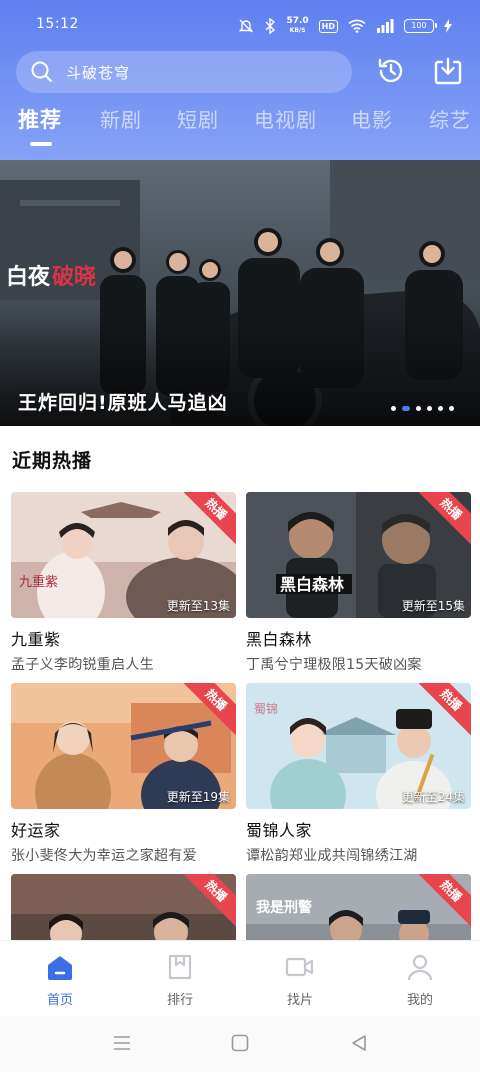 This screenshot has width=480, height=1072. I want to click on category-tabs: 推荐 新剧 短剧 电视剧 电影 综艺, so click(240, 126).